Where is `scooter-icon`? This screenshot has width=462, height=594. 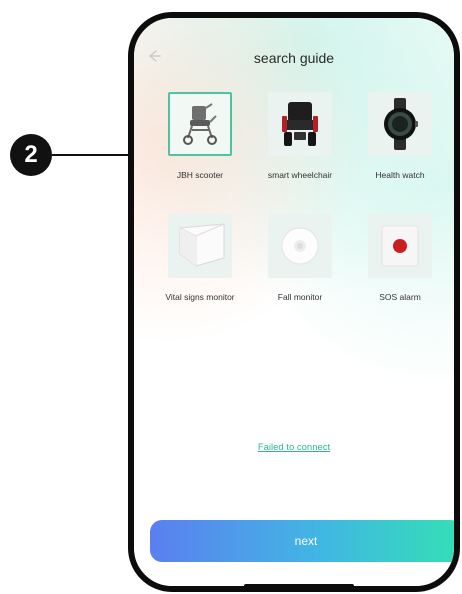
scooter-icon is located at coordinates (200, 124).